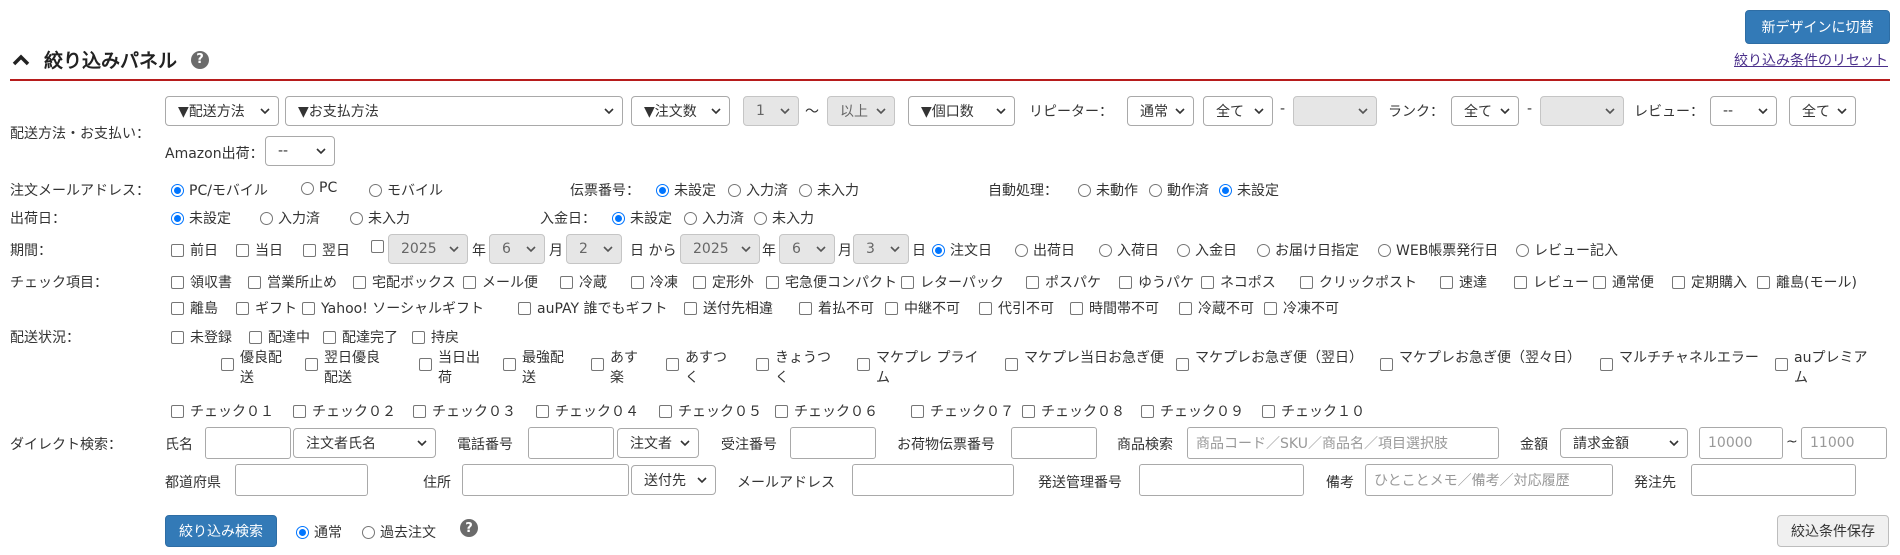 This screenshot has width=1900, height=555. I want to click on rank-from-select: 全て, so click(1485, 111).